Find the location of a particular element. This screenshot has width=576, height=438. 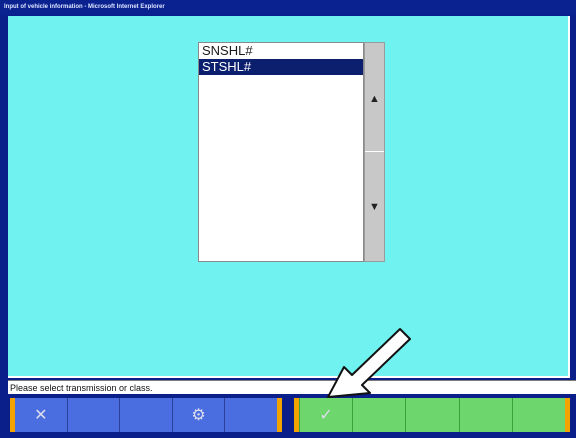

print-icon: ⚙ is located at coordinates (198, 415).